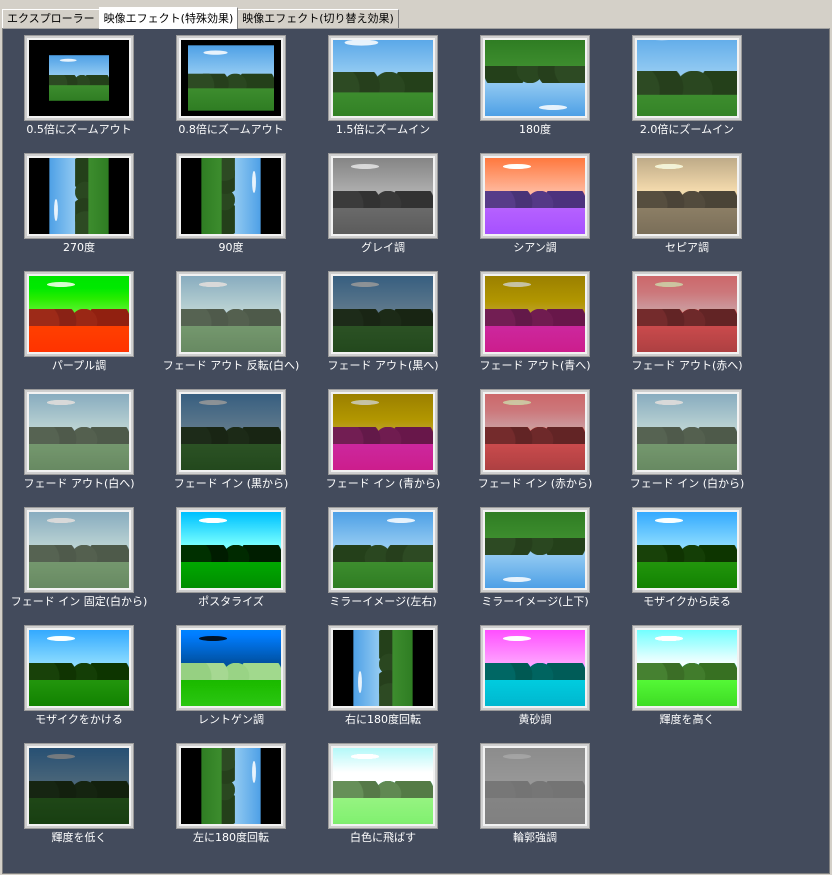 This screenshot has height=875, width=832. I want to click on effect-tile: 180度, so click(535, 88).